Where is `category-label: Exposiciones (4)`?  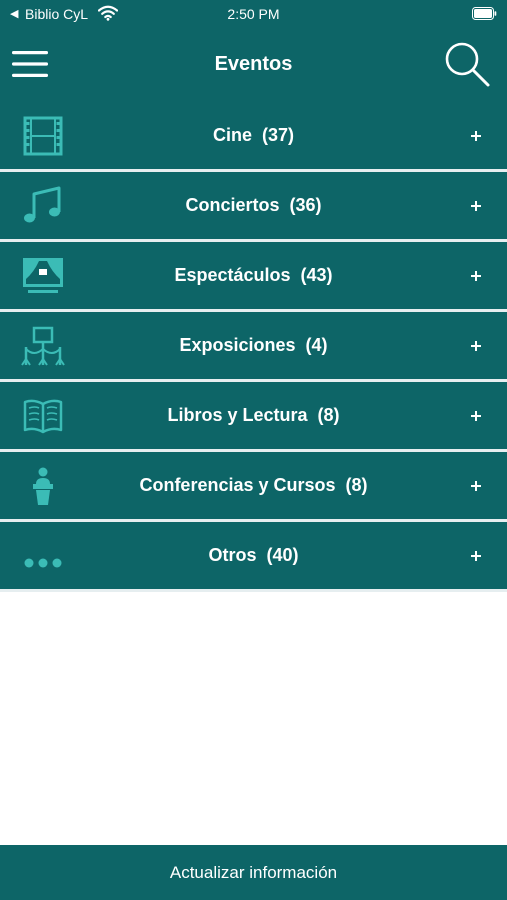 category-label: Exposiciones (4) is located at coordinates (253, 345).